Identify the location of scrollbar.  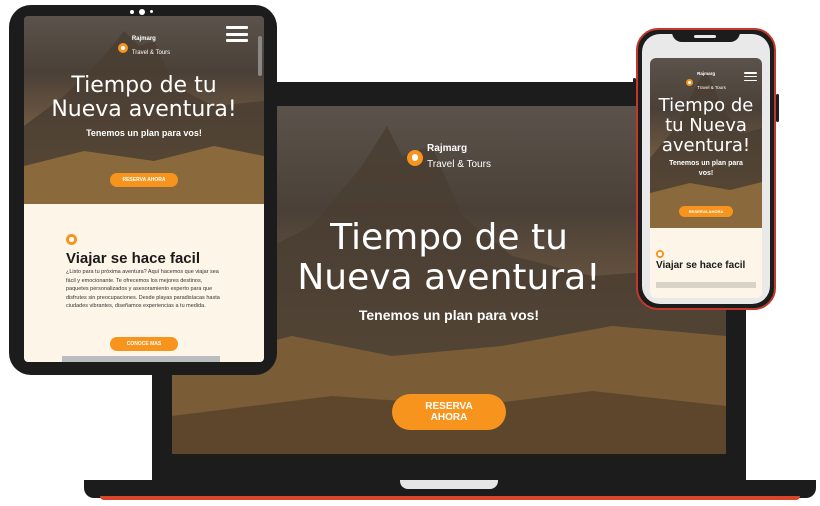
(260, 56).